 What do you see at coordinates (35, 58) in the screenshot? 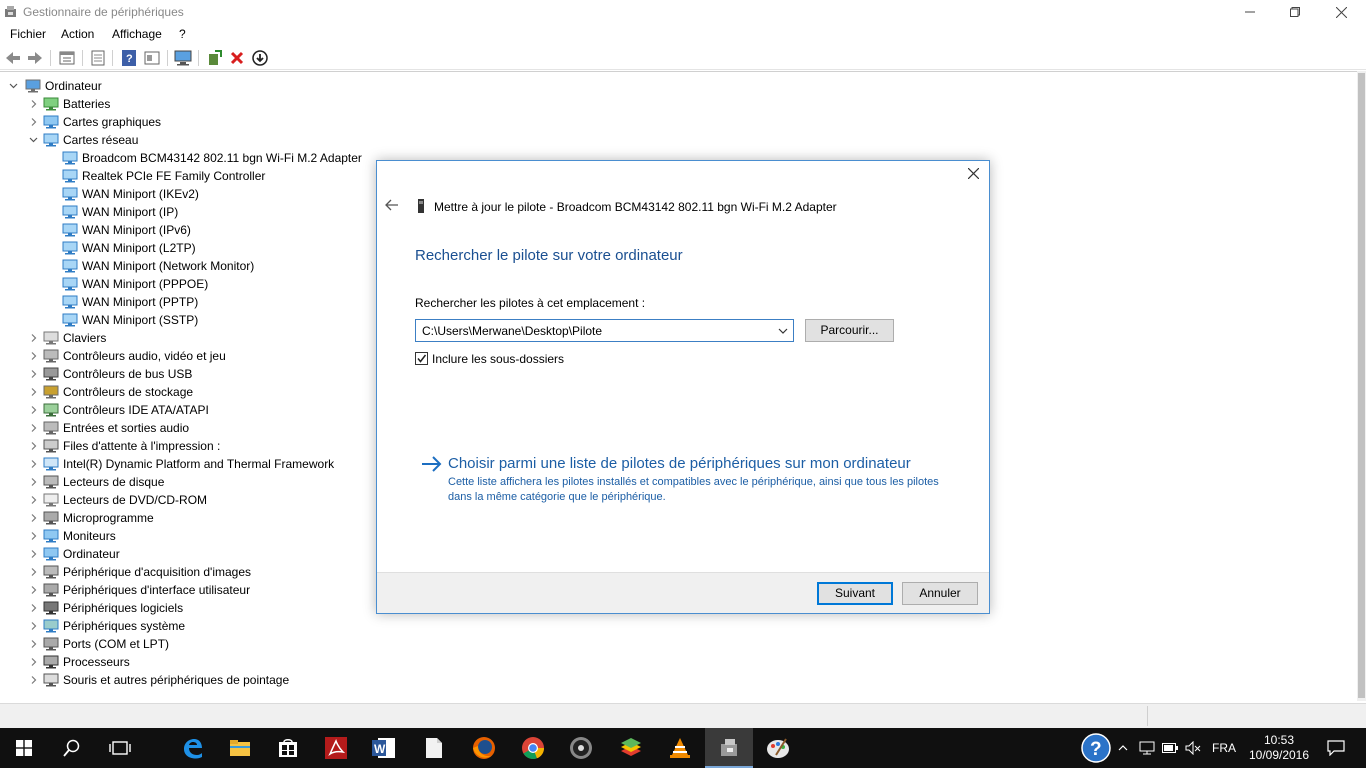
I see `forward-arrow-icon` at bounding box center [35, 58].